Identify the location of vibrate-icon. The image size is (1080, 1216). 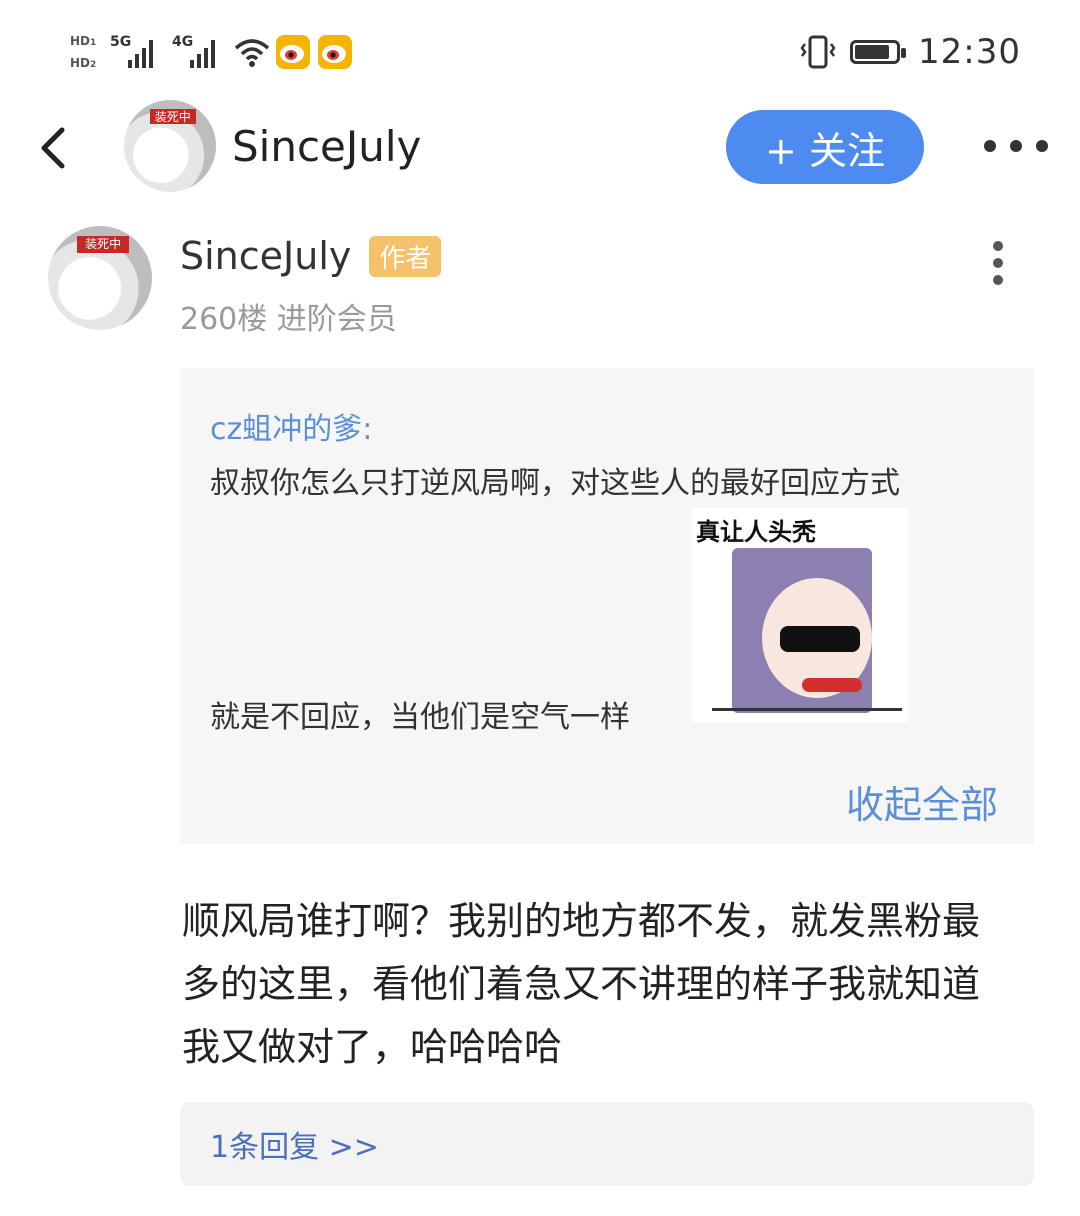
(818, 52).